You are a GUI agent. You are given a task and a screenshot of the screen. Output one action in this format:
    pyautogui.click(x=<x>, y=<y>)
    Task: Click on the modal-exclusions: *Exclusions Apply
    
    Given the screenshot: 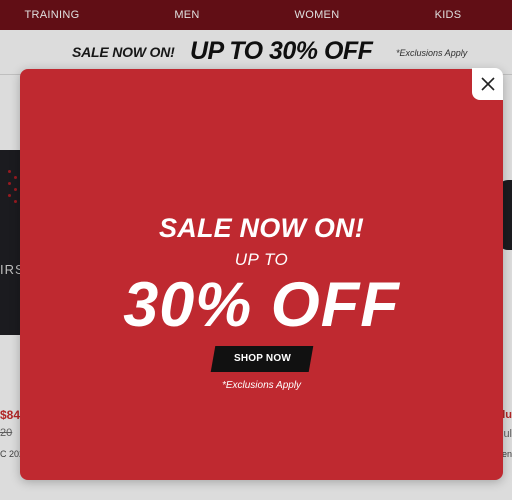 What is the action you would take?
    pyautogui.click(x=261, y=385)
    